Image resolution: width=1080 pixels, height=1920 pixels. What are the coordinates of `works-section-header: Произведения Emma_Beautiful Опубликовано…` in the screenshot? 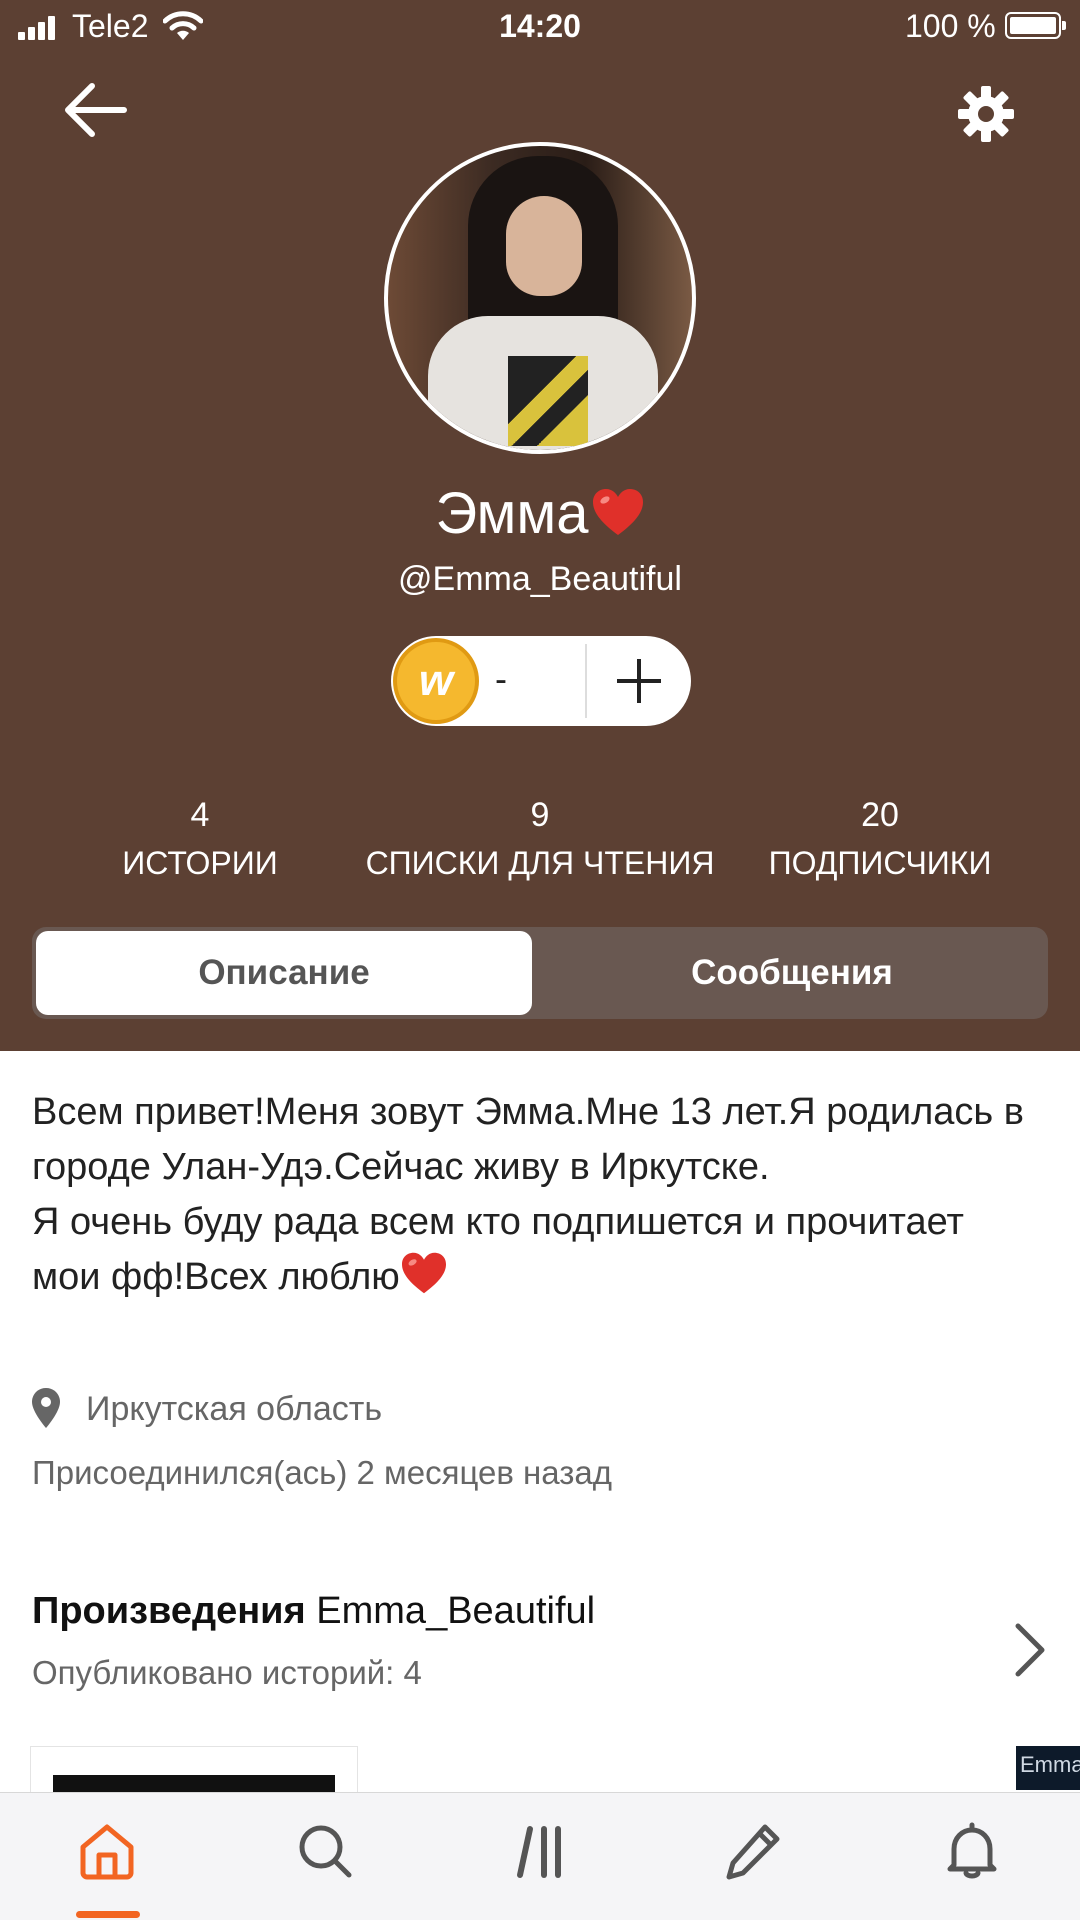 It's located at (540, 1650).